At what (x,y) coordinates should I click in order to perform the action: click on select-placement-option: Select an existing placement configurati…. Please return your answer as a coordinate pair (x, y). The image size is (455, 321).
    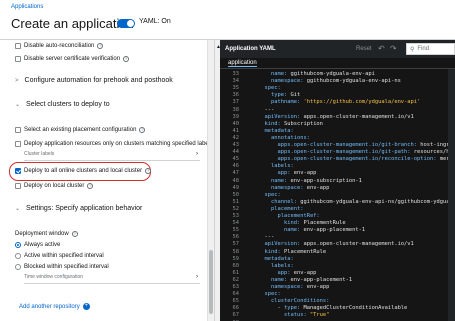
    Looking at the image, I should click on (80, 130).